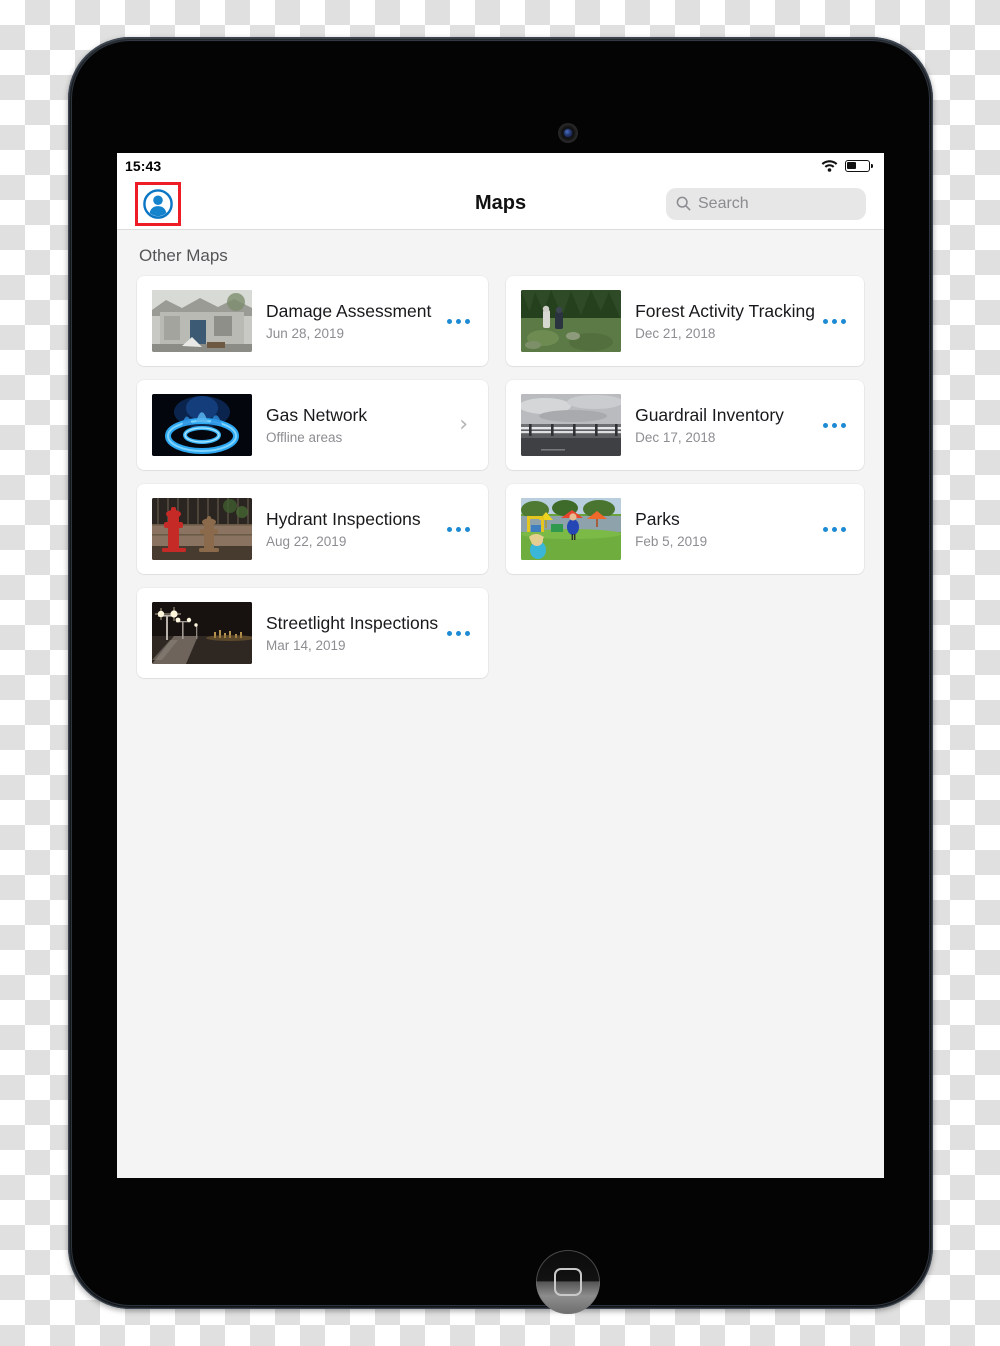 The image size is (1000, 1346). Describe the element at coordinates (571, 321) in the screenshot. I see `map-thumbnail-forest-workers` at that location.